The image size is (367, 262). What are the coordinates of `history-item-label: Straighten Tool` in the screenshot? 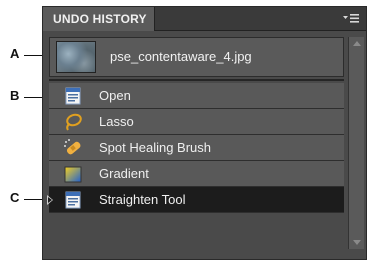 It's located at (142, 199).